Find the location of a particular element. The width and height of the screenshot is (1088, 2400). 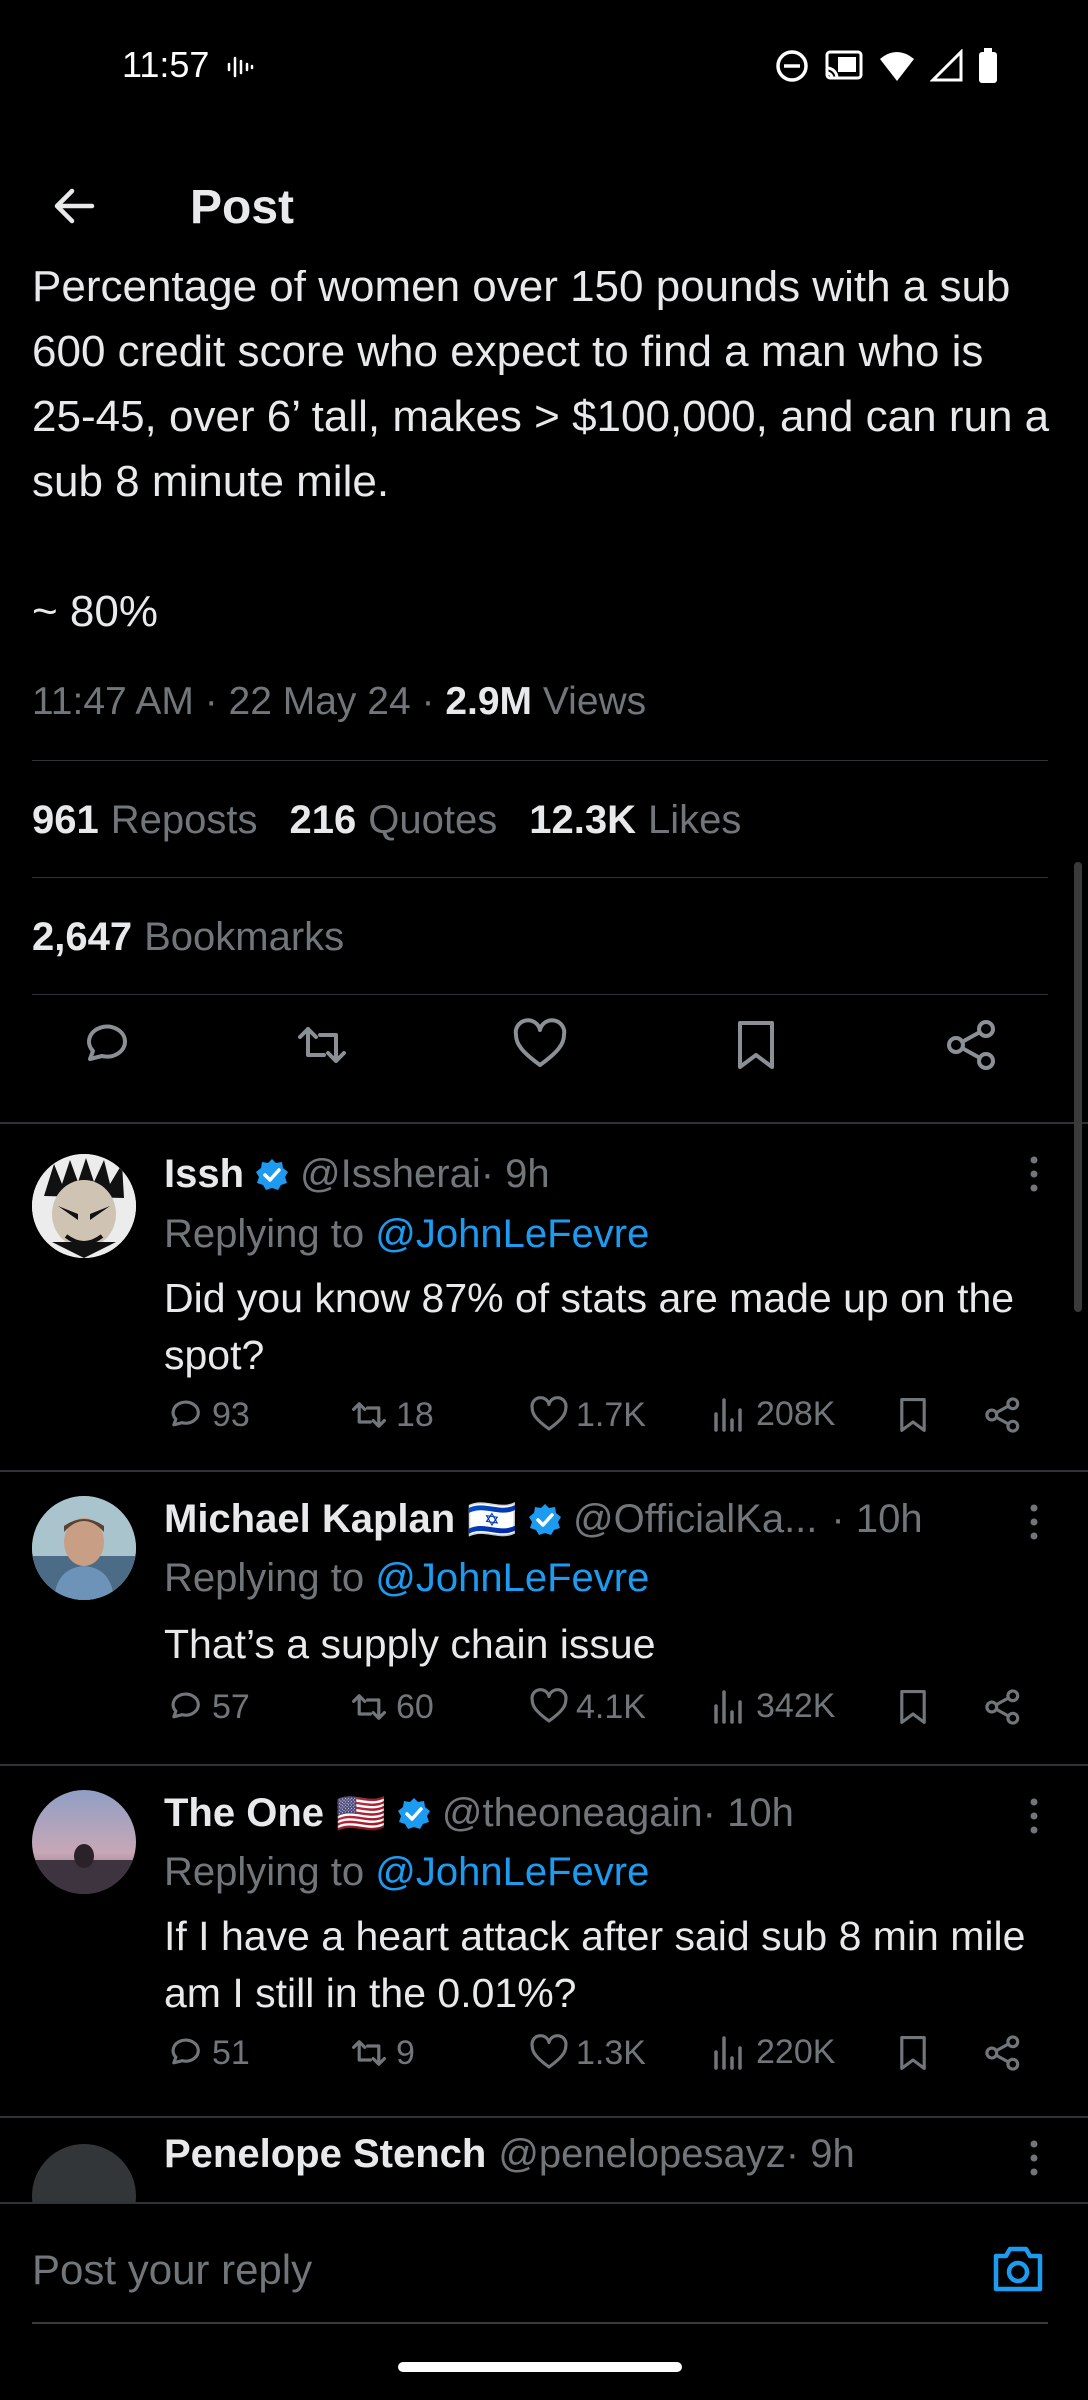

display-name: The One is located at coordinates (244, 1813).